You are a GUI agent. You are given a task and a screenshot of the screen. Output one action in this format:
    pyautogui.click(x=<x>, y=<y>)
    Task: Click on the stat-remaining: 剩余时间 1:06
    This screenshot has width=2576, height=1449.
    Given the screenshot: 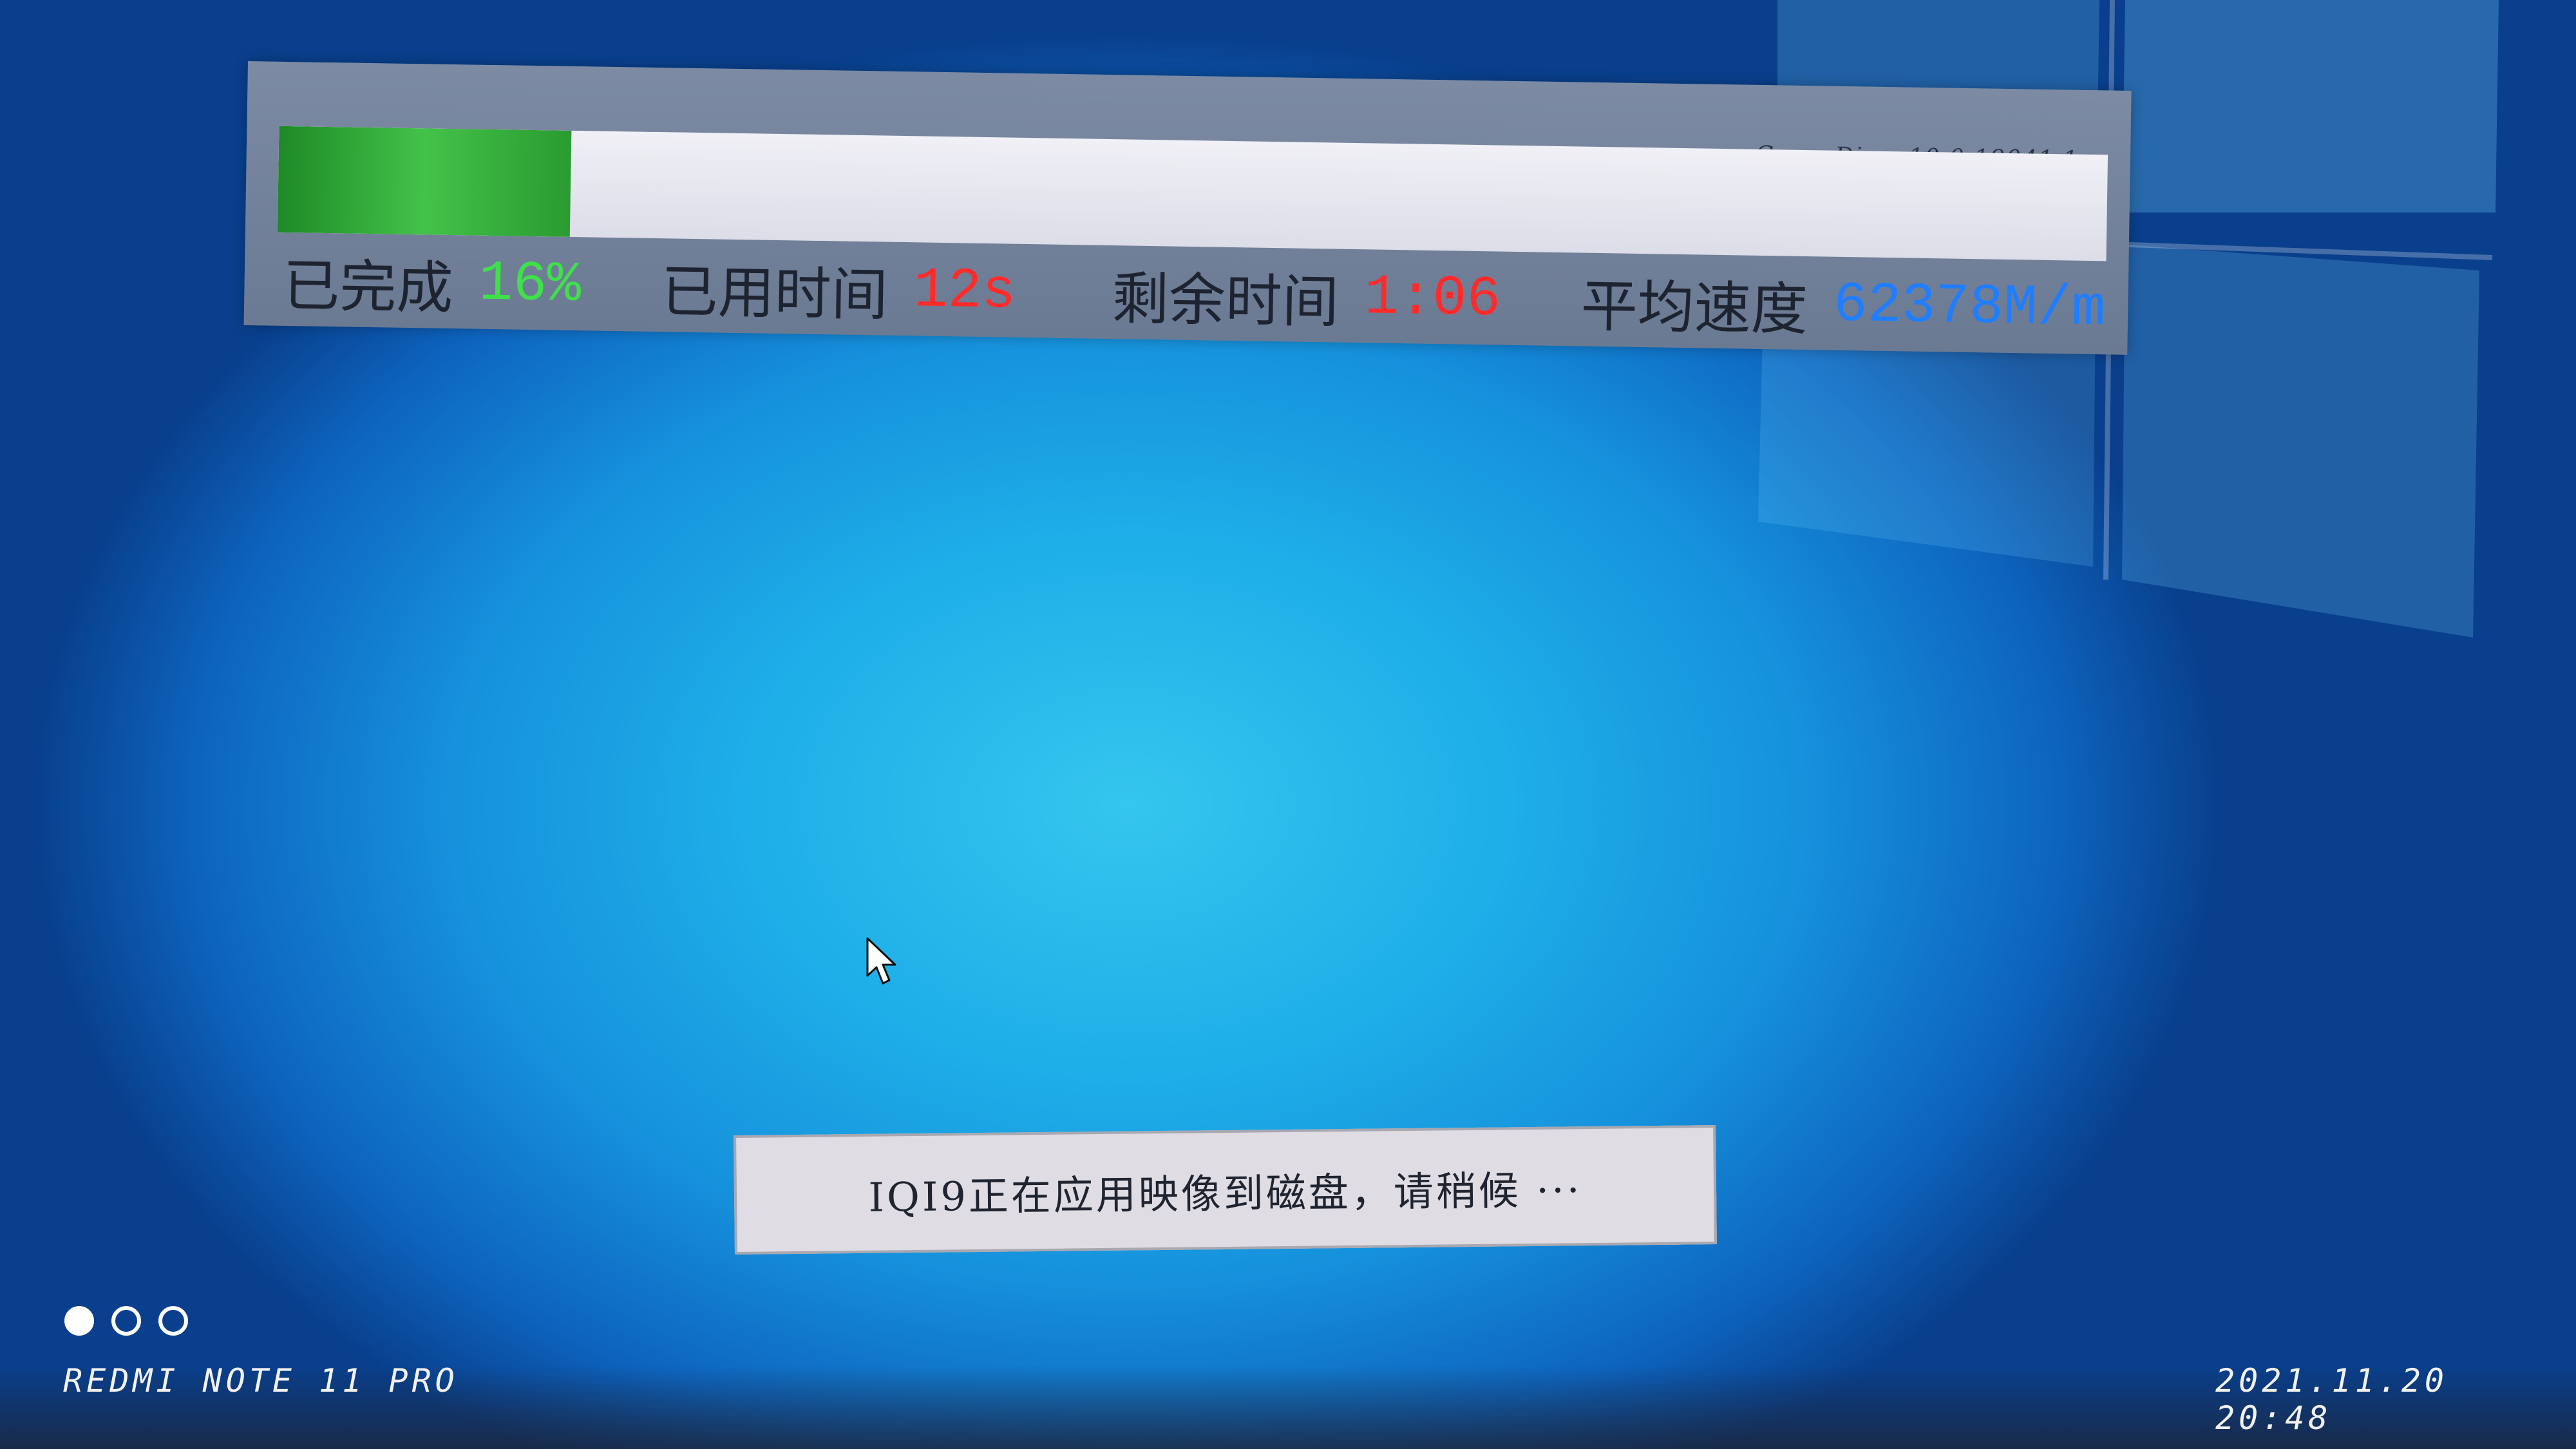 What is the action you would take?
    pyautogui.click(x=1306, y=297)
    